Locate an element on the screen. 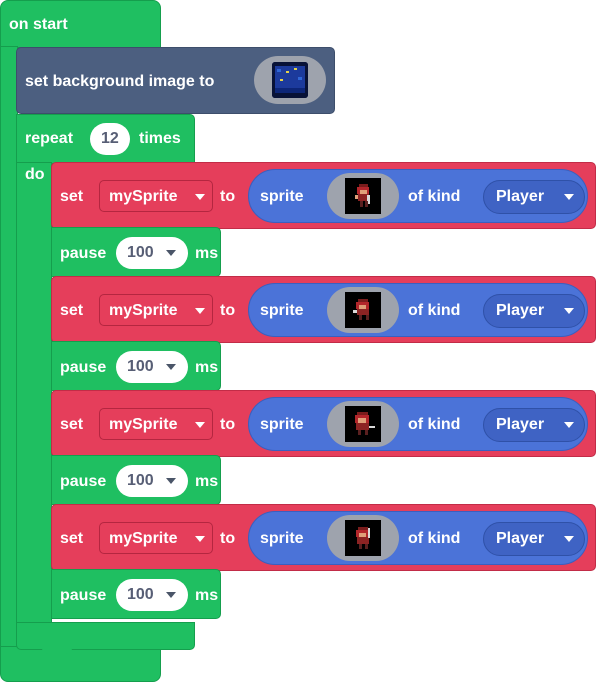 The height and width of the screenshot is (682, 596). repeat-bottom-notch is located at coordinates (57, 651).